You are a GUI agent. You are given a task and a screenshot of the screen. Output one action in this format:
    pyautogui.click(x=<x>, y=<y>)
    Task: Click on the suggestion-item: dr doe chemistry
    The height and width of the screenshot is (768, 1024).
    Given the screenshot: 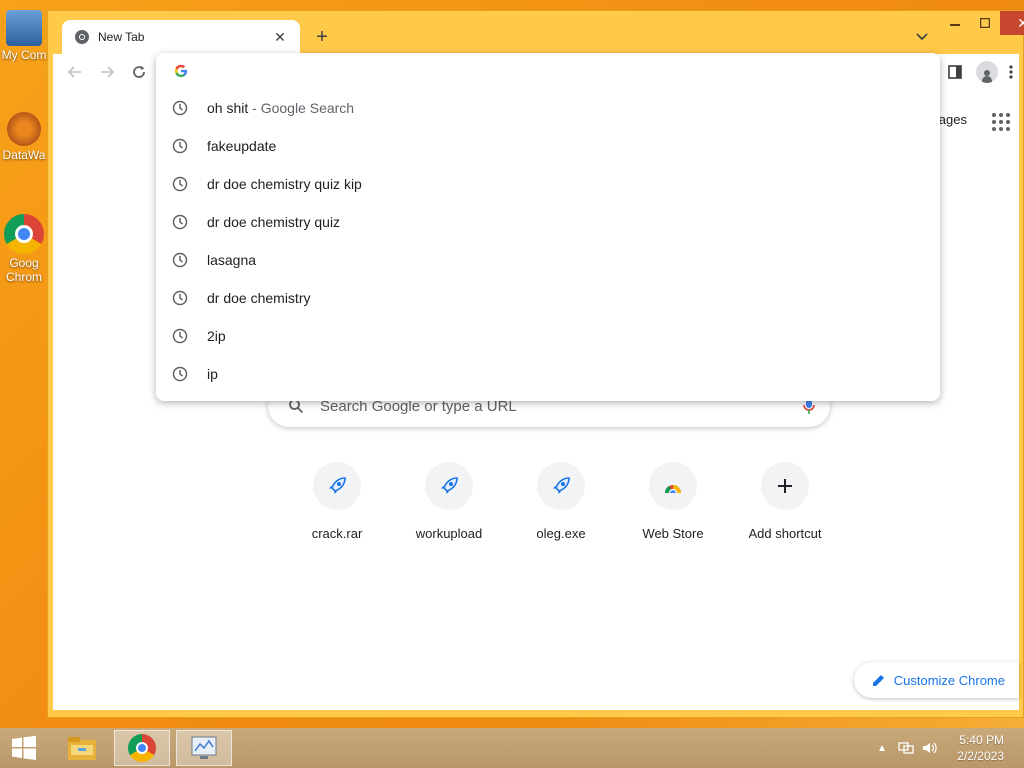 What is the action you would take?
    pyautogui.click(x=548, y=298)
    